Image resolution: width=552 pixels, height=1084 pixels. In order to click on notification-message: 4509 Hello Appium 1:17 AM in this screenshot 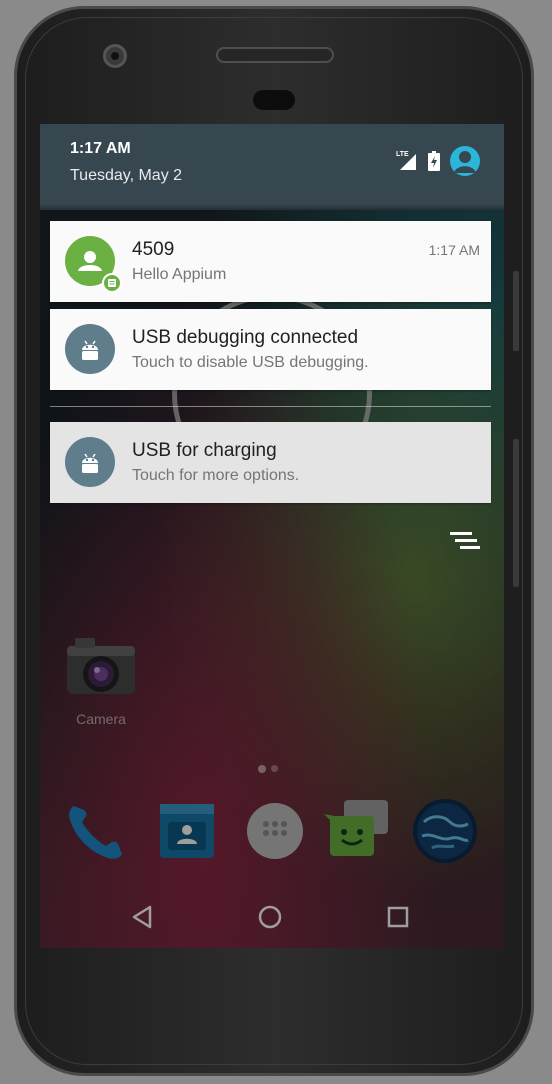, I will do `click(270, 261)`.